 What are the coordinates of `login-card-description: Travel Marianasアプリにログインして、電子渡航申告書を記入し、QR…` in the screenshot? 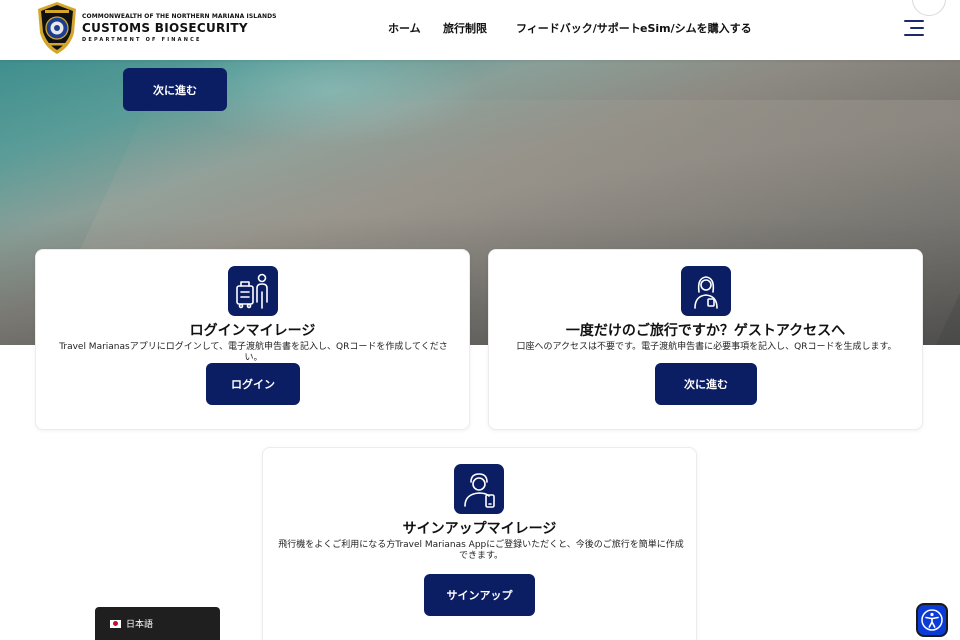 It's located at (253, 352).